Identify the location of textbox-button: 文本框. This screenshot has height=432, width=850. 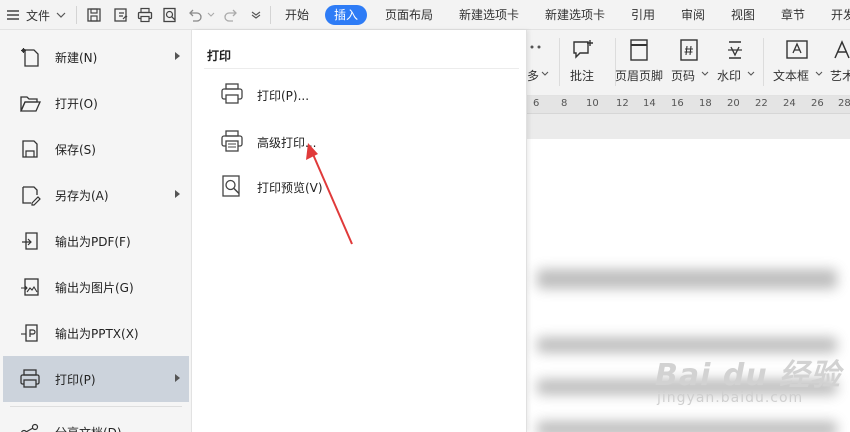
(797, 63).